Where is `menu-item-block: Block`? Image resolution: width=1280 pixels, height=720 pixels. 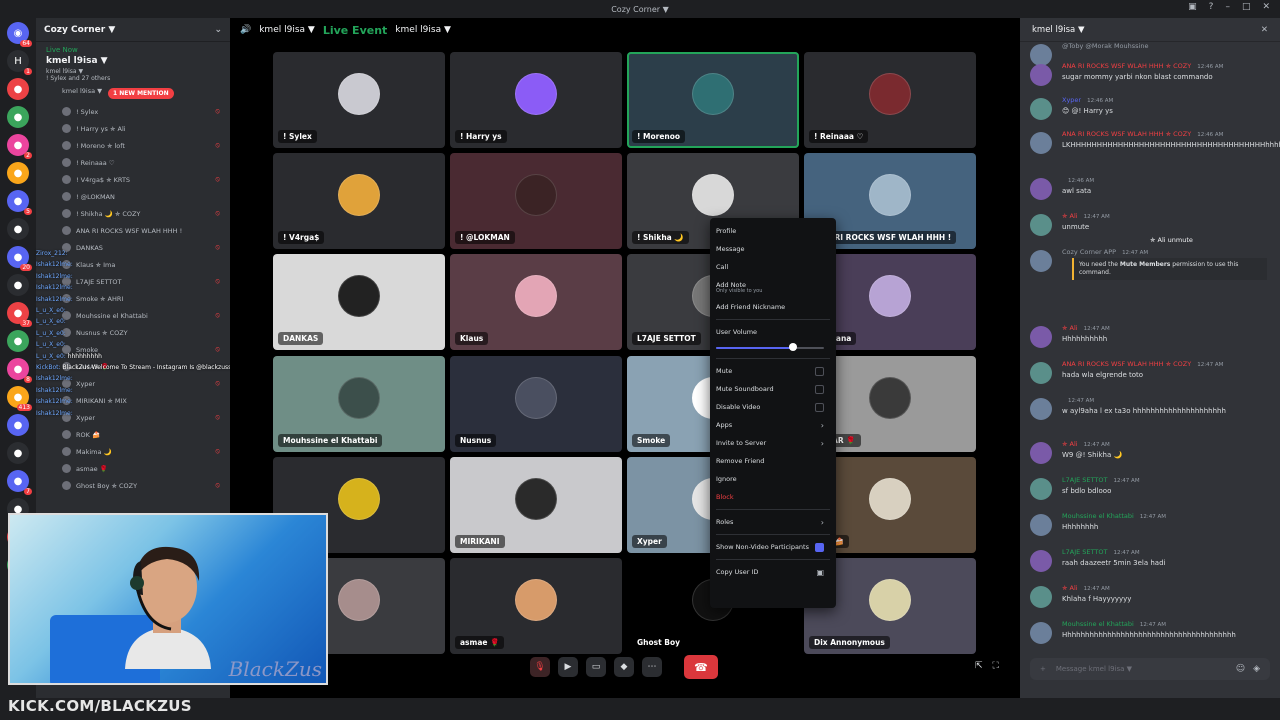
menu-item-block: Block is located at coordinates (773, 497).